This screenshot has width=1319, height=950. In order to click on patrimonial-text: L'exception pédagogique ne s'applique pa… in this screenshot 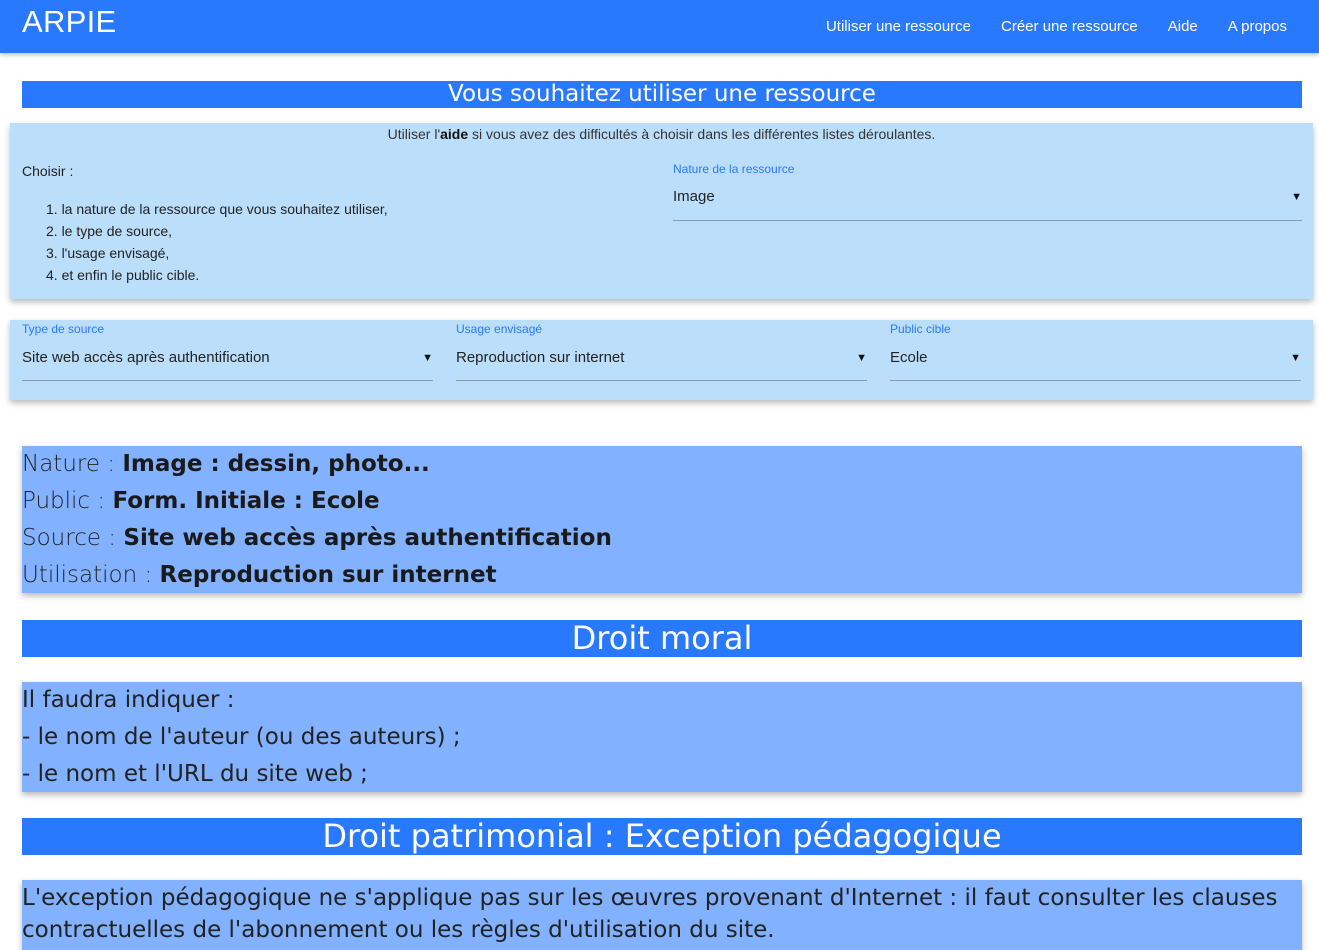, I will do `click(650, 914)`.